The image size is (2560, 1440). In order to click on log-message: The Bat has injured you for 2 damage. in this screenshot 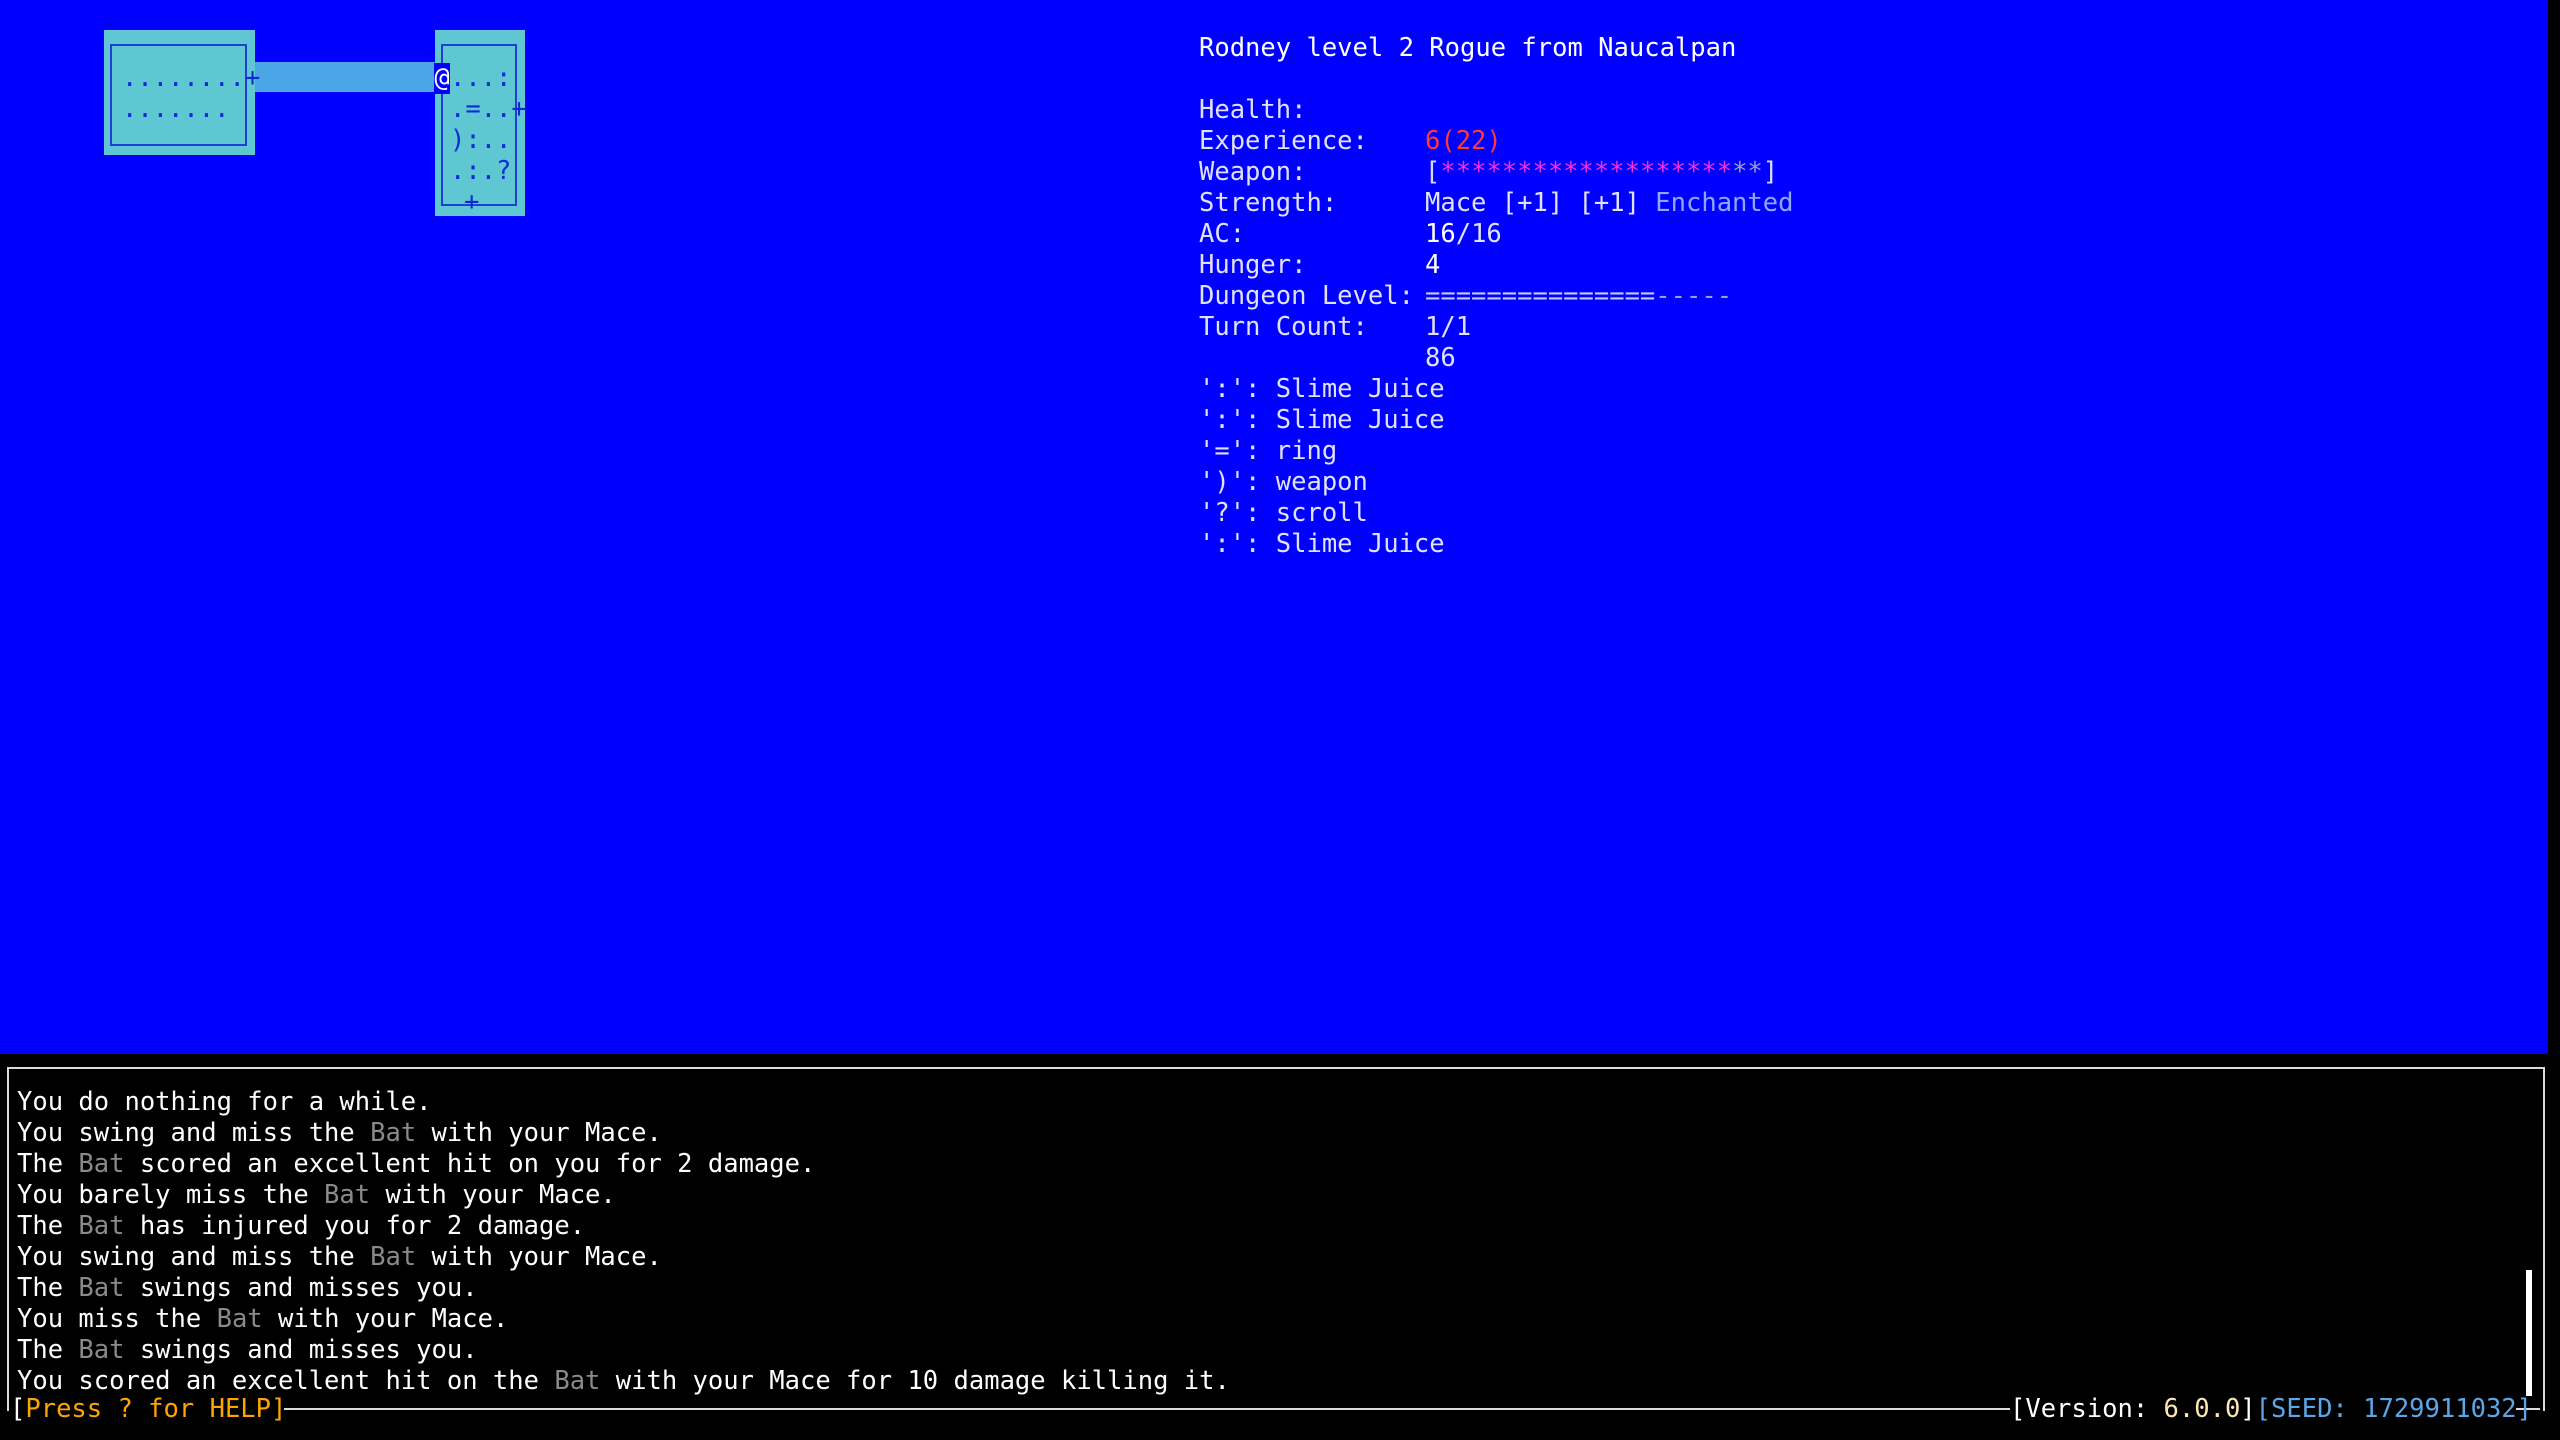, I will do `click(301, 1226)`.